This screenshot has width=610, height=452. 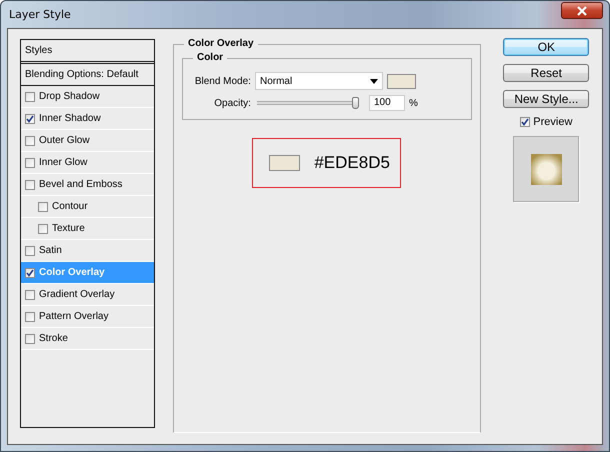 I want to click on style-item: Inner Shadow, so click(x=87, y=119).